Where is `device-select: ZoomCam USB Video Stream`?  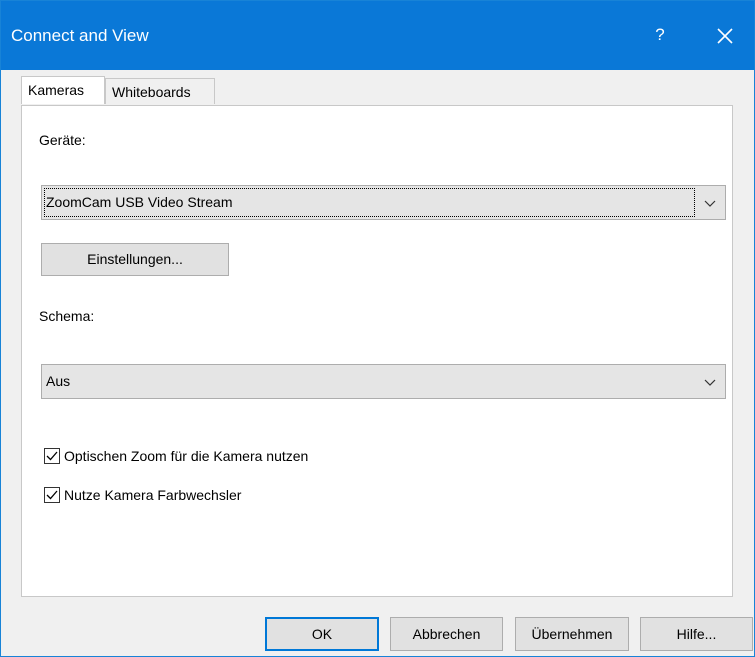 device-select: ZoomCam USB Video Stream is located at coordinates (383, 202).